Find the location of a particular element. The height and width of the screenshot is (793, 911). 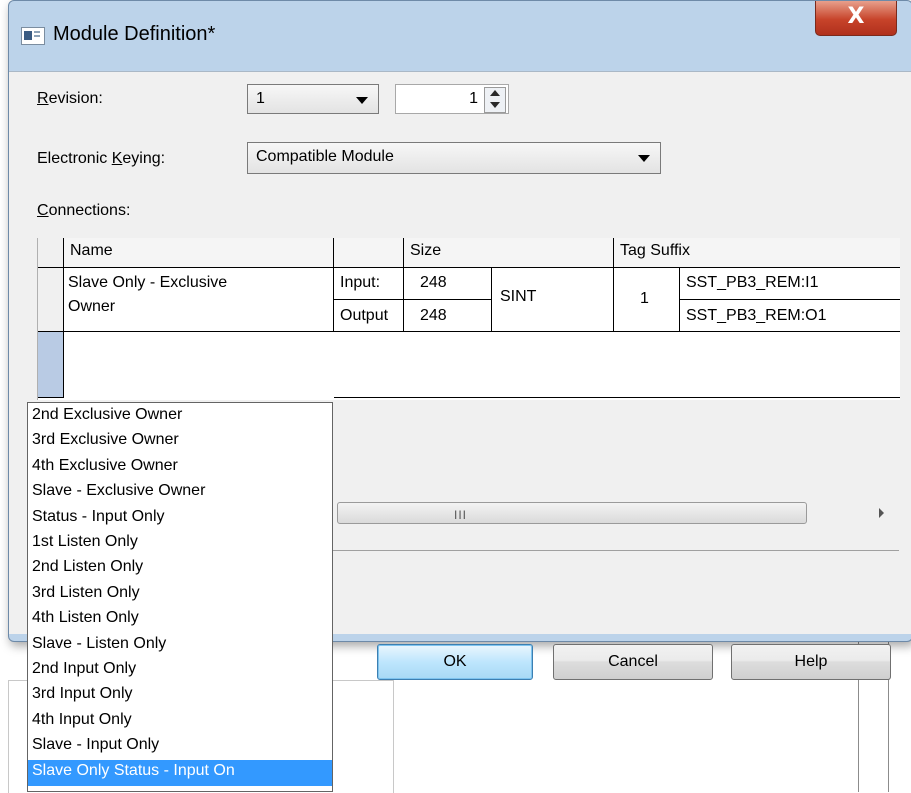

column-header-tag-suffix: Tag Suffix is located at coordinates (757, 253).